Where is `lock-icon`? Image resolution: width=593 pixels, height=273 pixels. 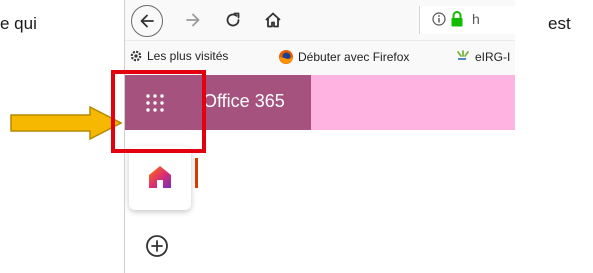
lock-icon is located at coordinates (457, 19).